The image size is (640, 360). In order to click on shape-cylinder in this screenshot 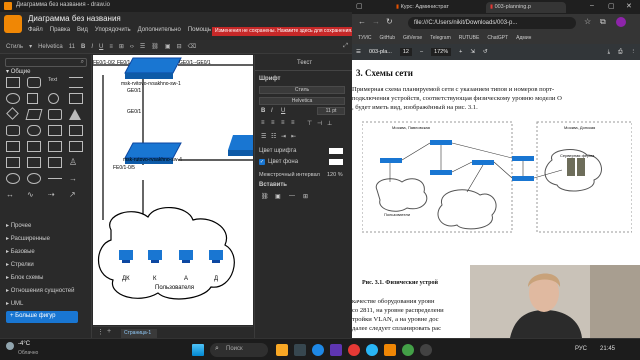, I will do `click(13, 130)`.